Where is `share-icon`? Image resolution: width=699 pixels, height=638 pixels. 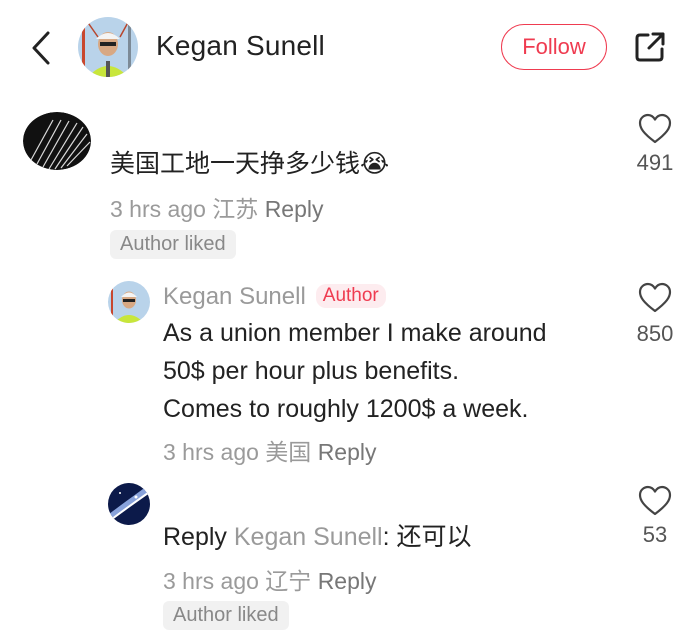
share-icon is located at coordinates (650, 47).